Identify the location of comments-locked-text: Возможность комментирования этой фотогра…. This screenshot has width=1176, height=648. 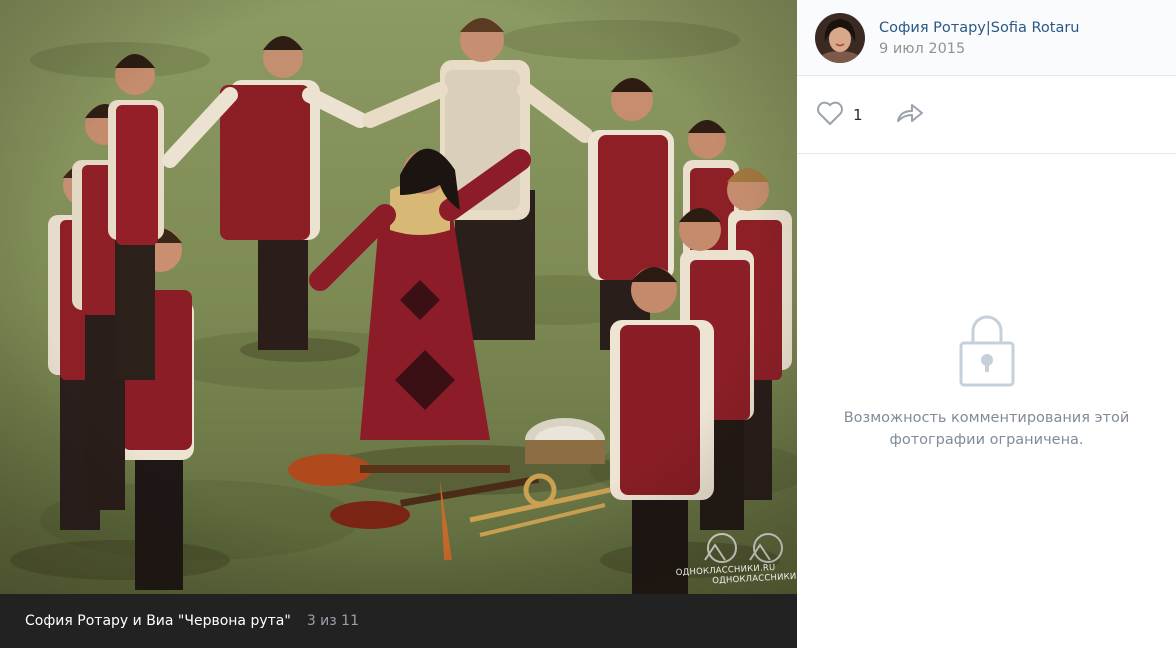
(986, 429).